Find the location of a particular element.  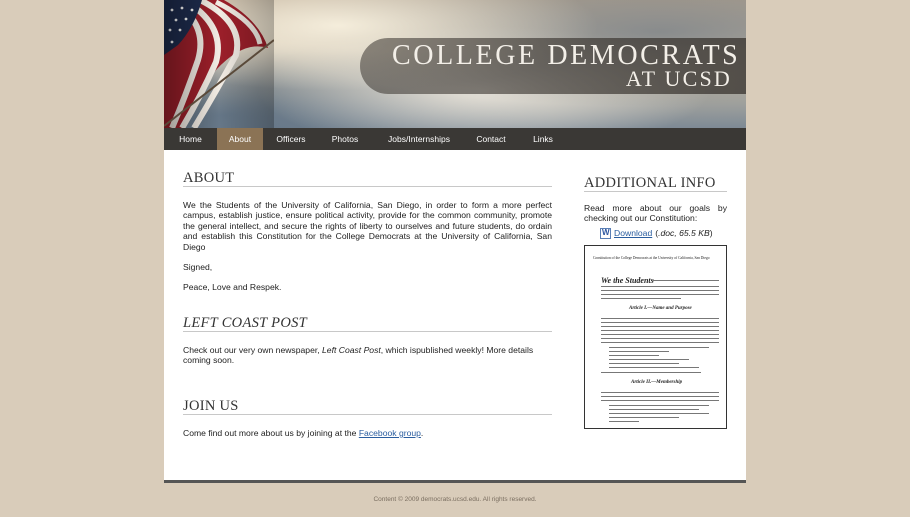

bottom-divider is located at coordinates (455, 481).